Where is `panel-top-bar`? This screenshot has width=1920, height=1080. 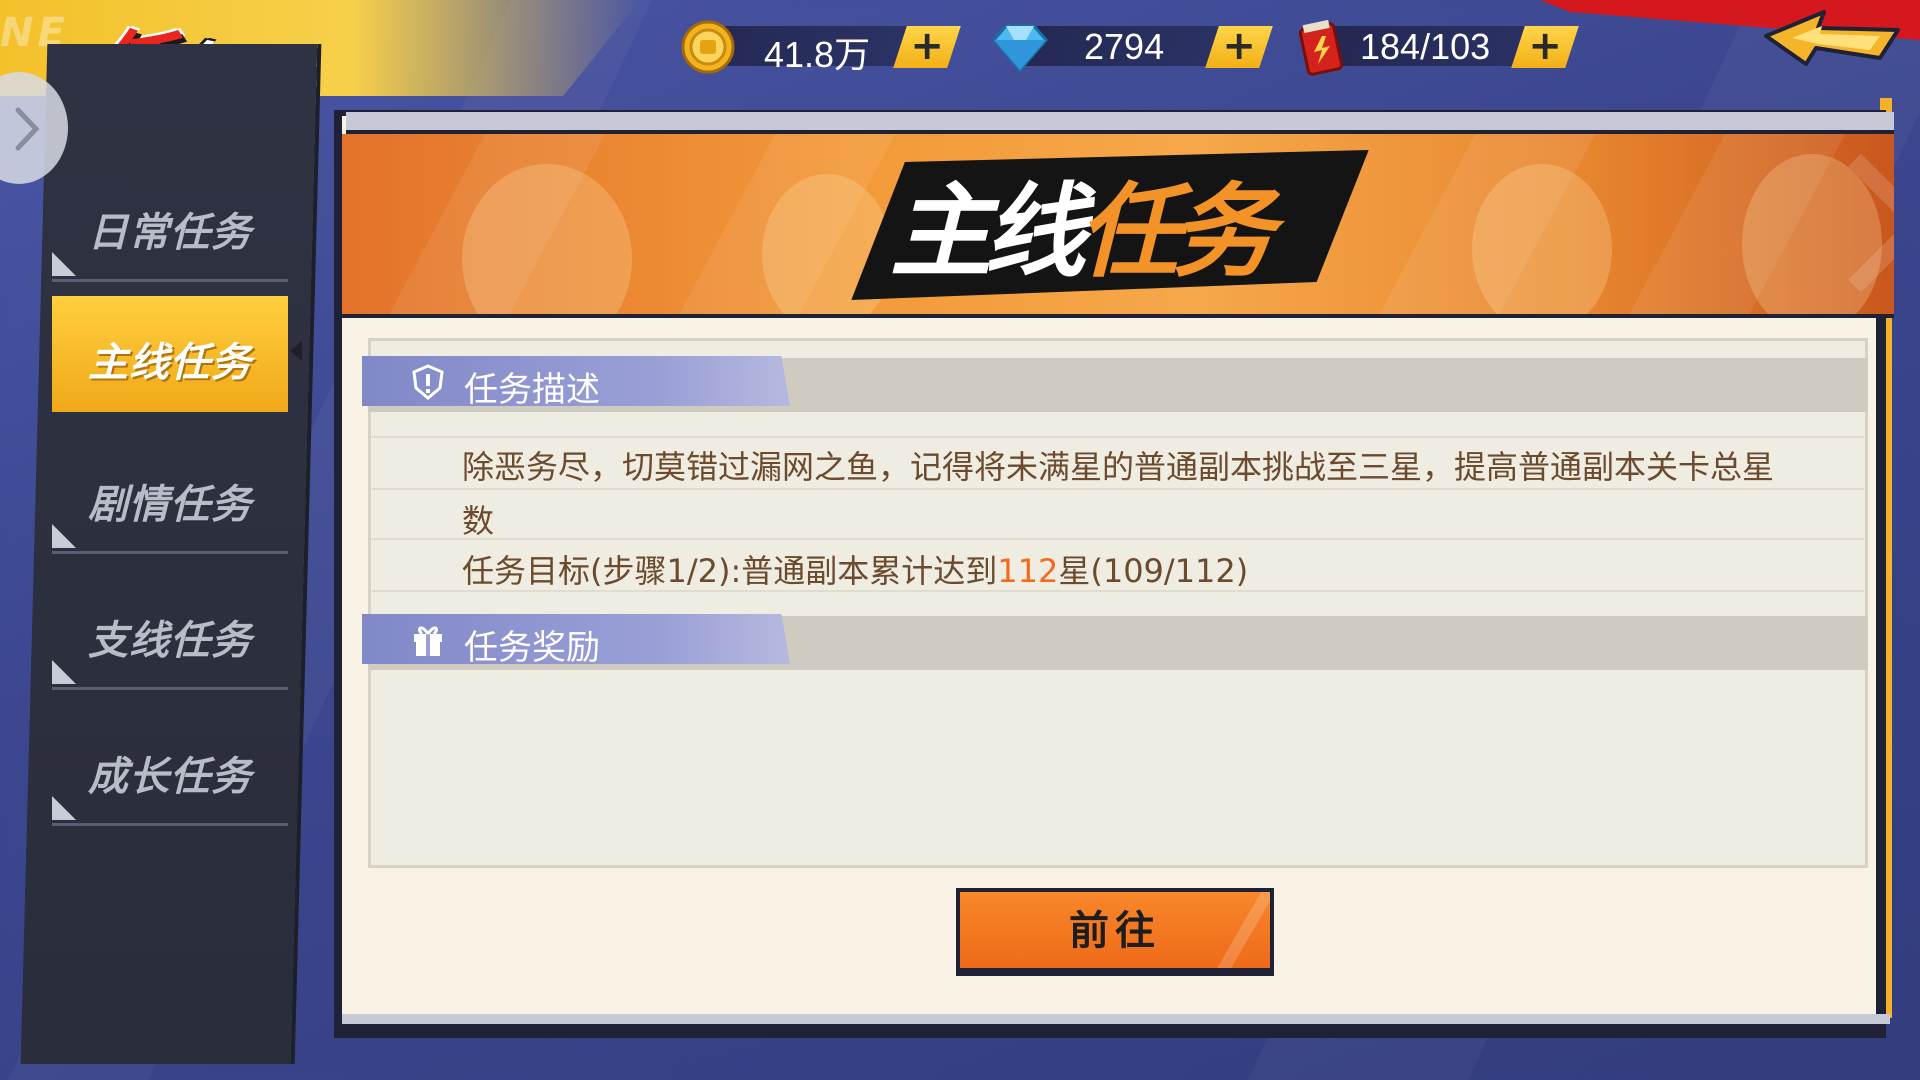 panel-top-bar is located at coordinates (1120, 123).